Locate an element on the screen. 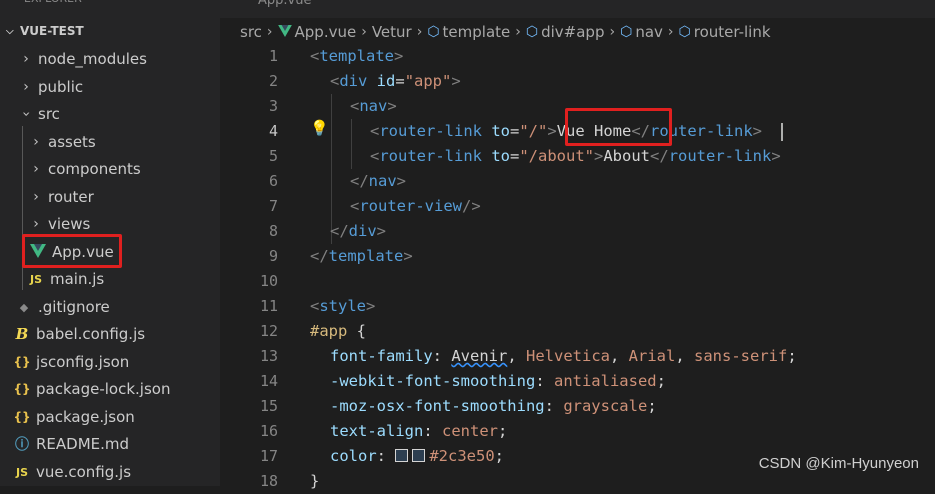  tree-file-jsconfig: {} jsconfig.json is located at coordinates (110, 362).